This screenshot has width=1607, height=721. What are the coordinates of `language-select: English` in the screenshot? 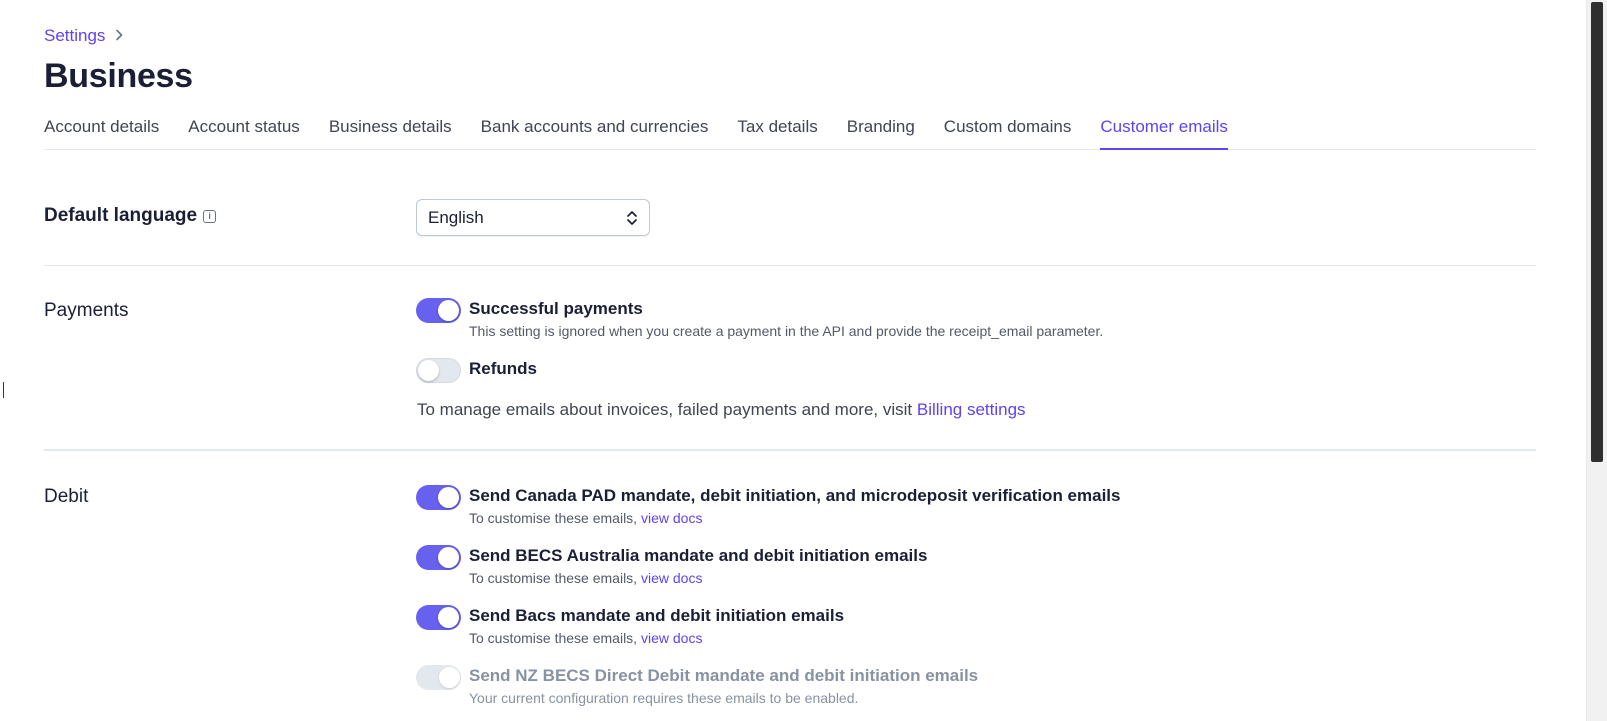 It's located at (533, 217).